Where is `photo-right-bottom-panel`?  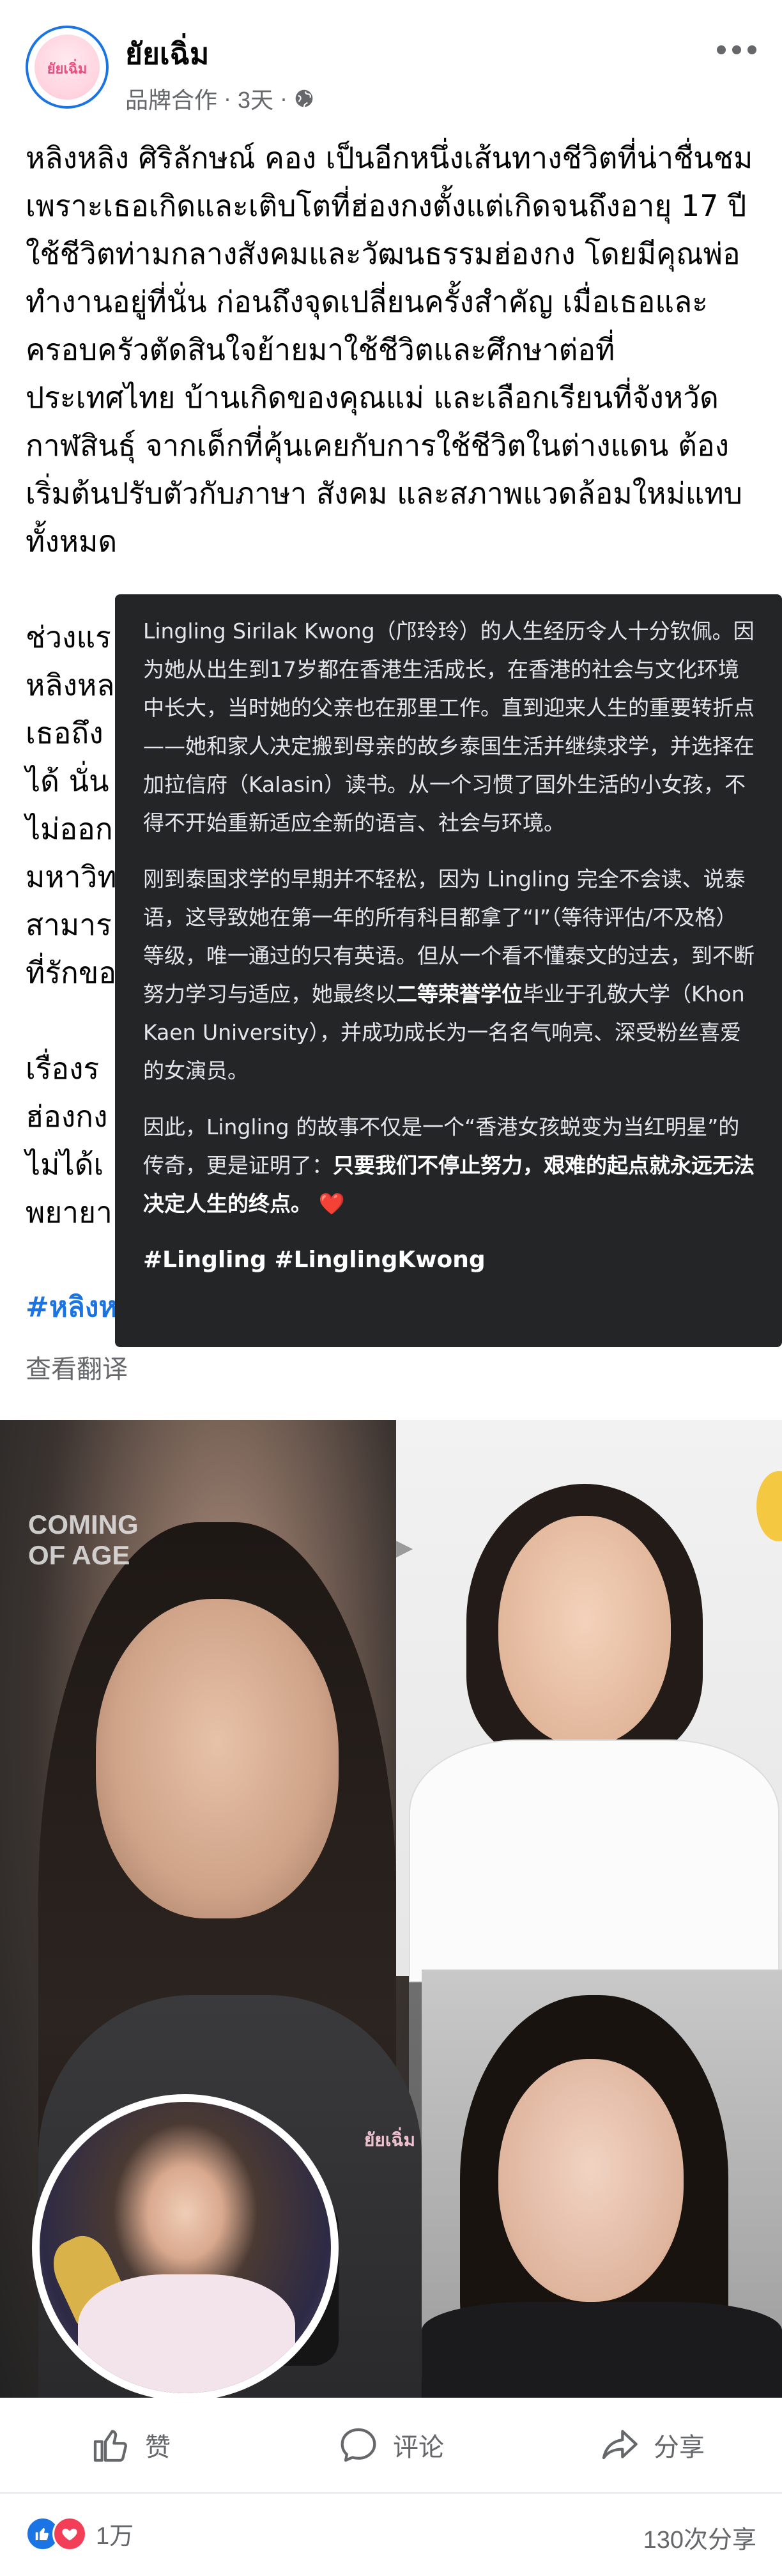 photo-right-bottom-panel is located at coordinates (602, 2184).